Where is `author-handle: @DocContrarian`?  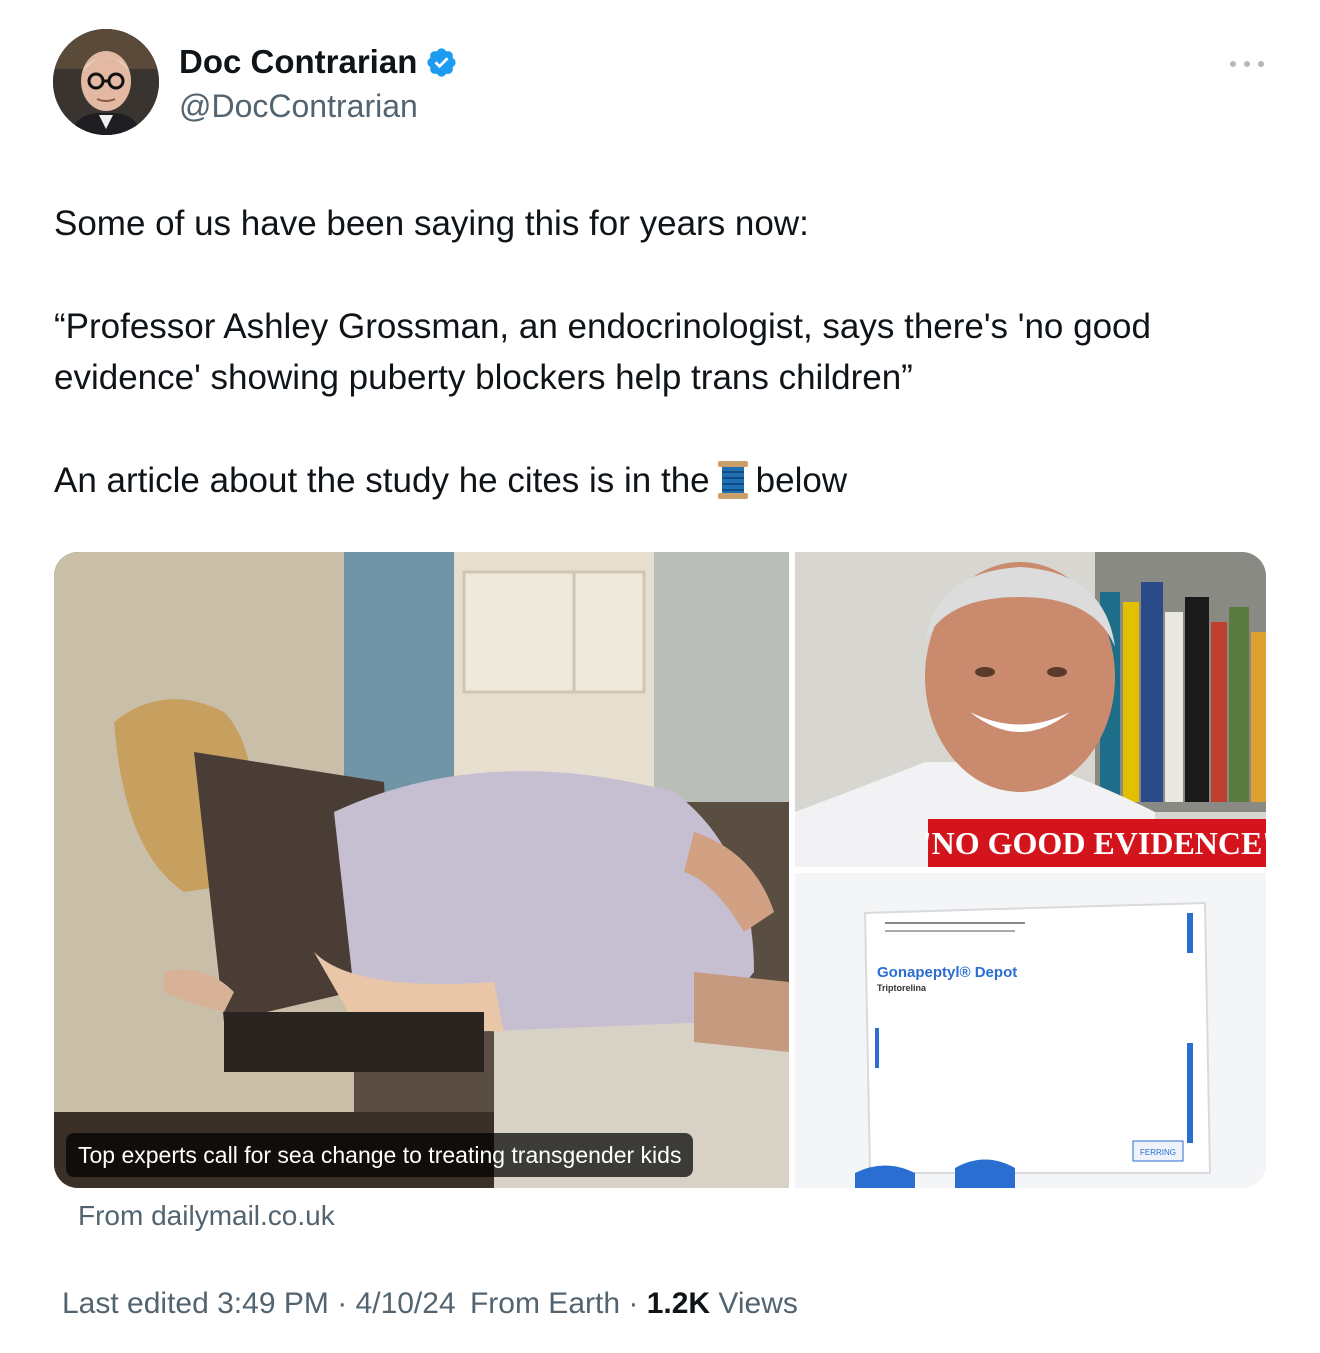
author-handle: @DocContrarian is located at coordinates (298, 106).